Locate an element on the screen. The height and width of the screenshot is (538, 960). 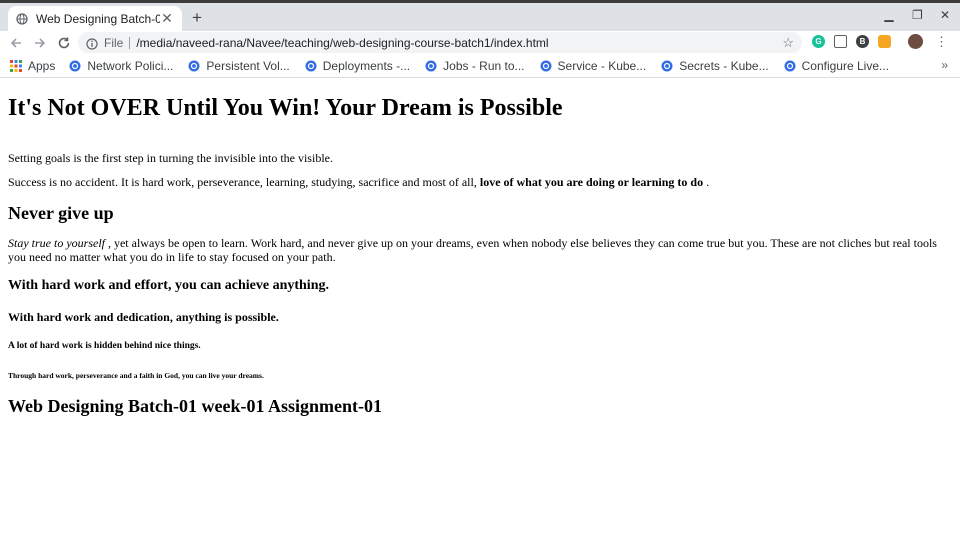
info-icon is located at coordinates (92, 43).